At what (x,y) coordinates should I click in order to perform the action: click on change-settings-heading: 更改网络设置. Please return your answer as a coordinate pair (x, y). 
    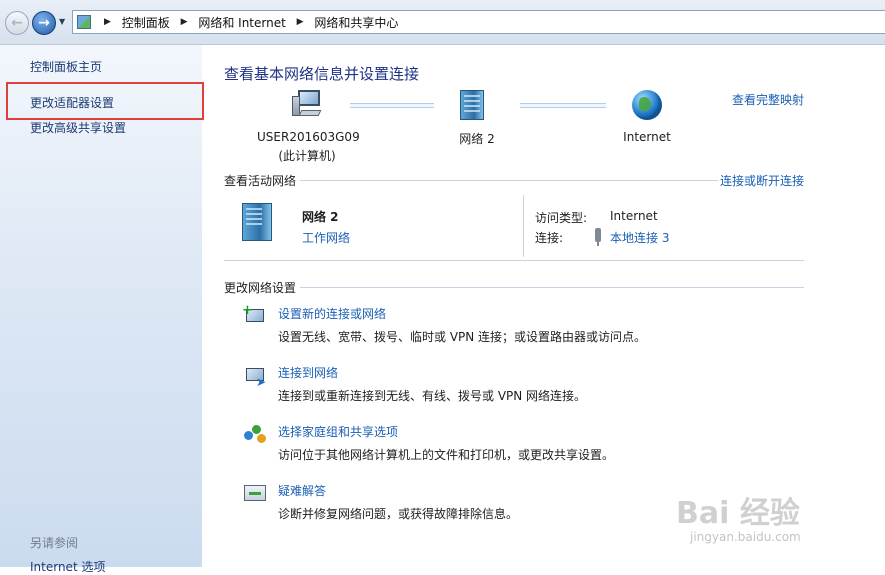
    Looking at the image, I should click on (260, 288).